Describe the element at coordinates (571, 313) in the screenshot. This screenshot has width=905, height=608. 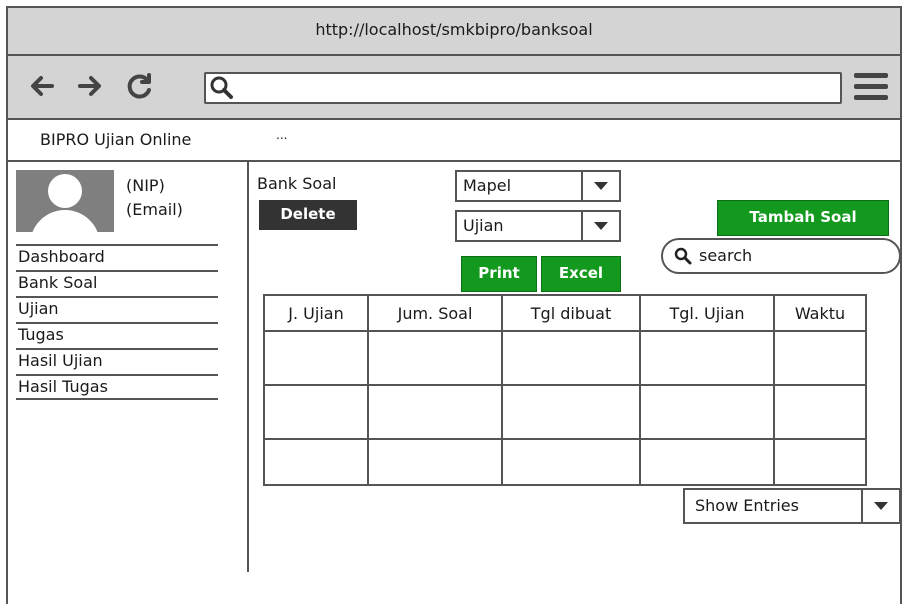
I see `column-header-tgl-dibuat: Tgl dibuat` at that location.